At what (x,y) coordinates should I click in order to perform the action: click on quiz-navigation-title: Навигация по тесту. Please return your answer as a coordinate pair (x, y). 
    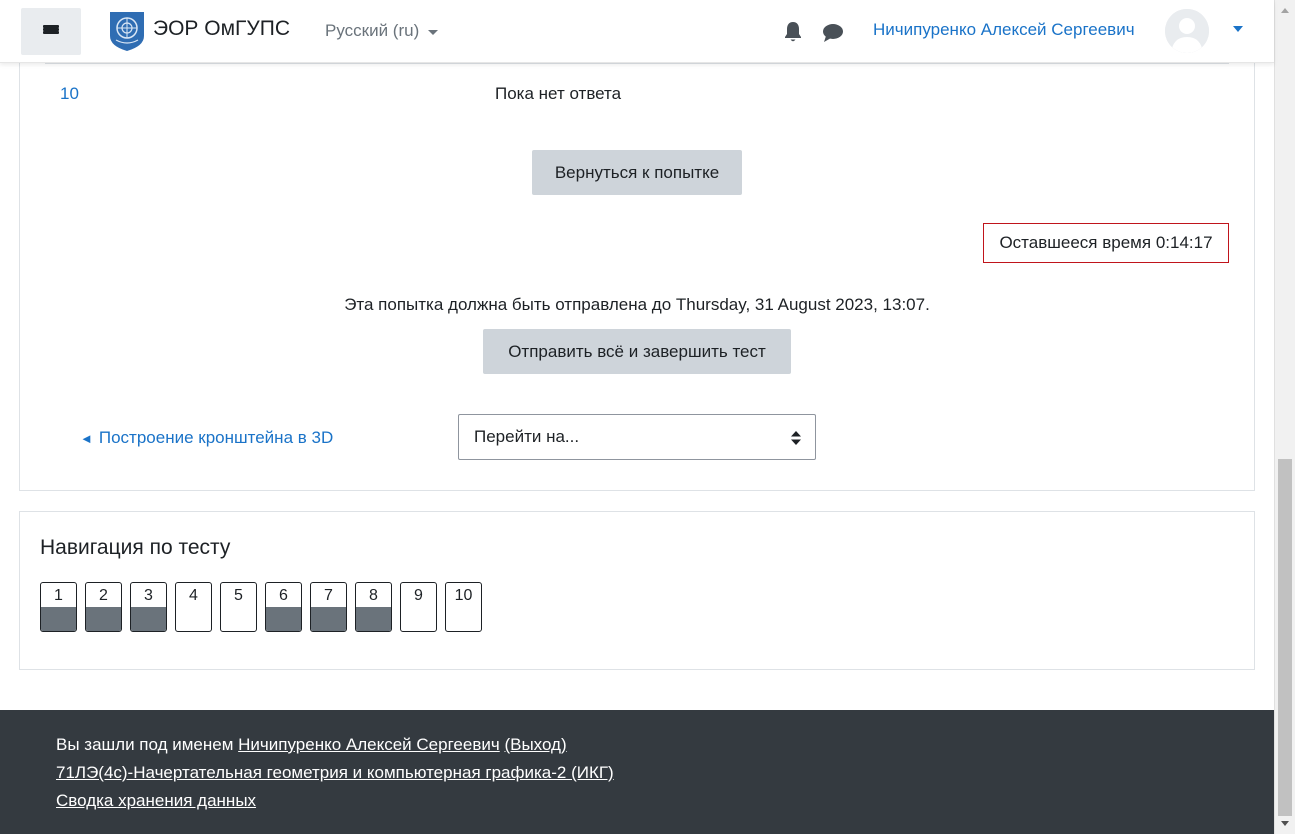
    Looking at the image, I should click on (135, 547).